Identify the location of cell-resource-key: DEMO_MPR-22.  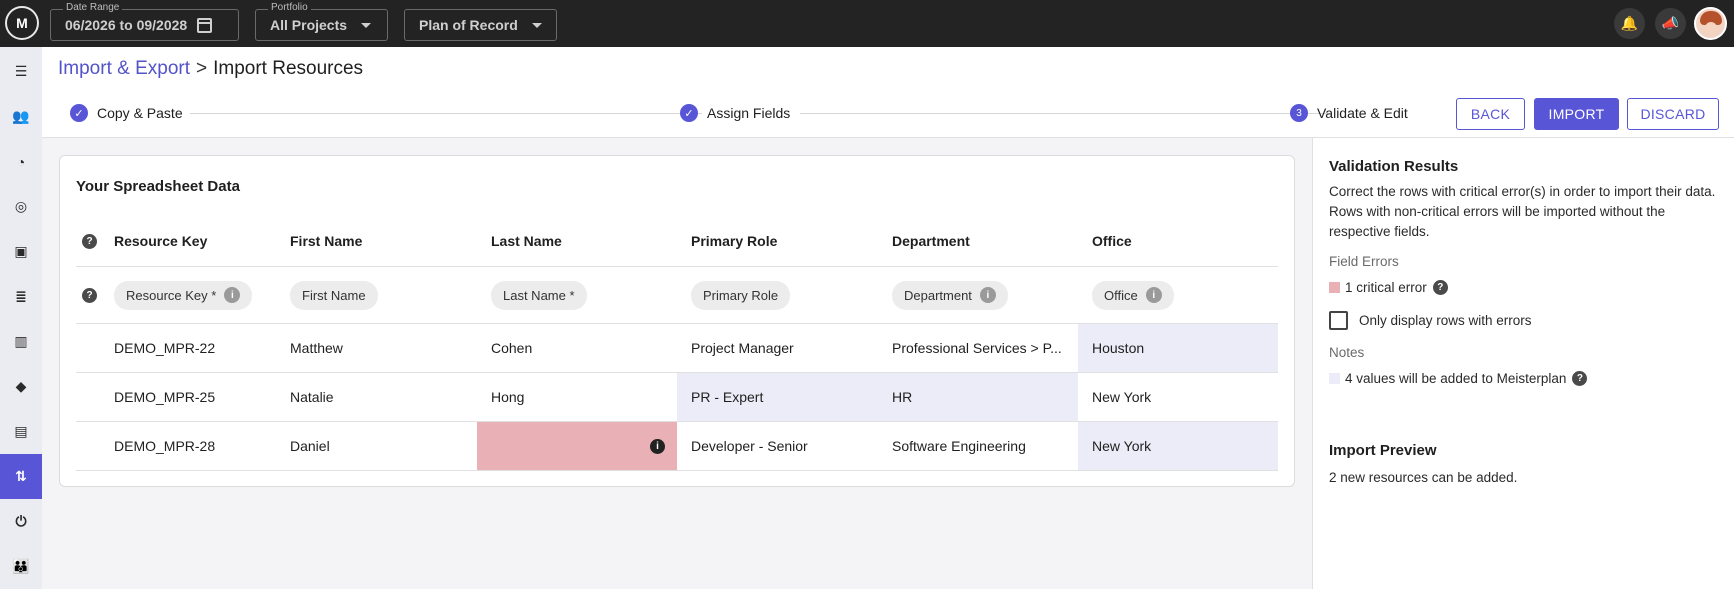
(188, 348).